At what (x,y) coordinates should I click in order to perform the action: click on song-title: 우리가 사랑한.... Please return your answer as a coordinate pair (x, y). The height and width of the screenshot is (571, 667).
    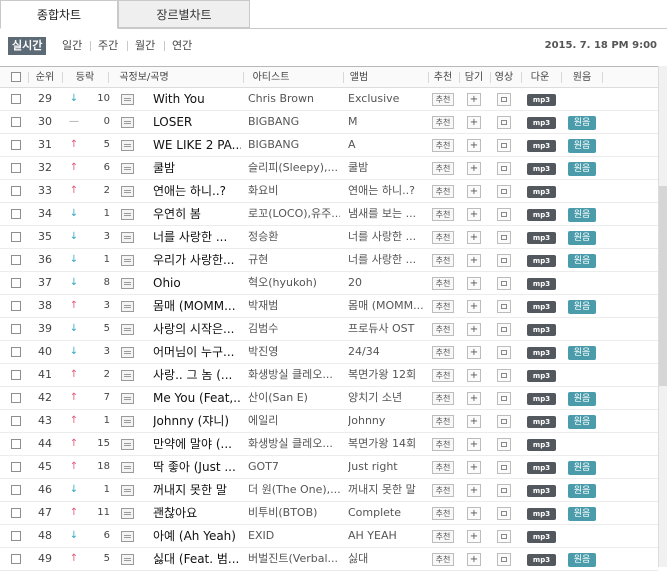
    Looking at the image, I should click on (197, 260).